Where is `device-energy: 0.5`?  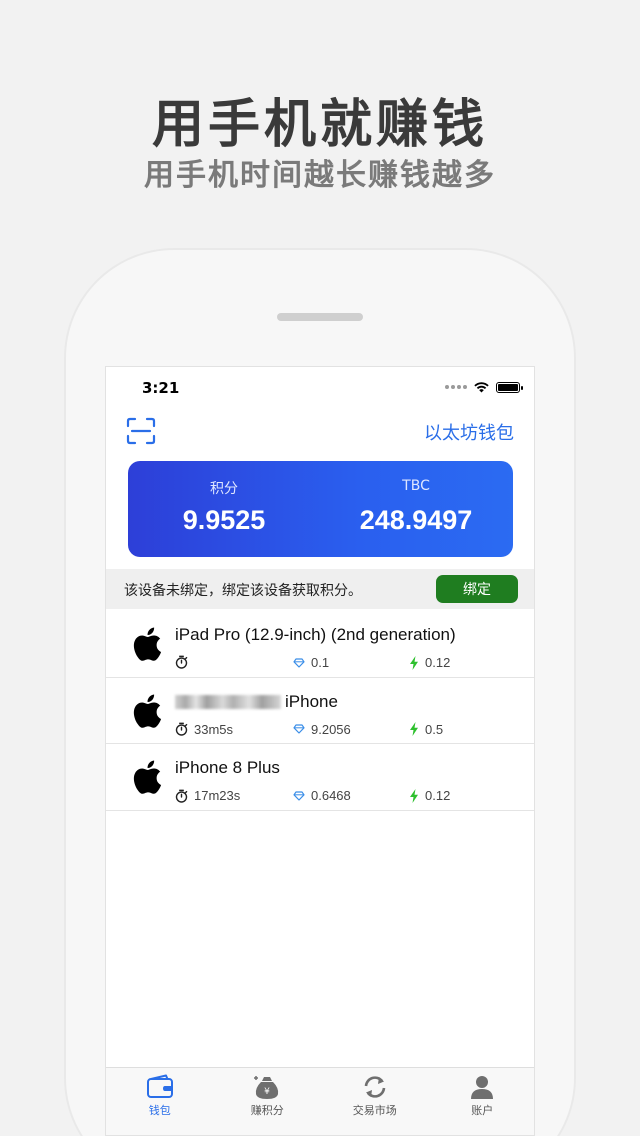
device-energy: 0.5 is located at coordinates (426, 729).